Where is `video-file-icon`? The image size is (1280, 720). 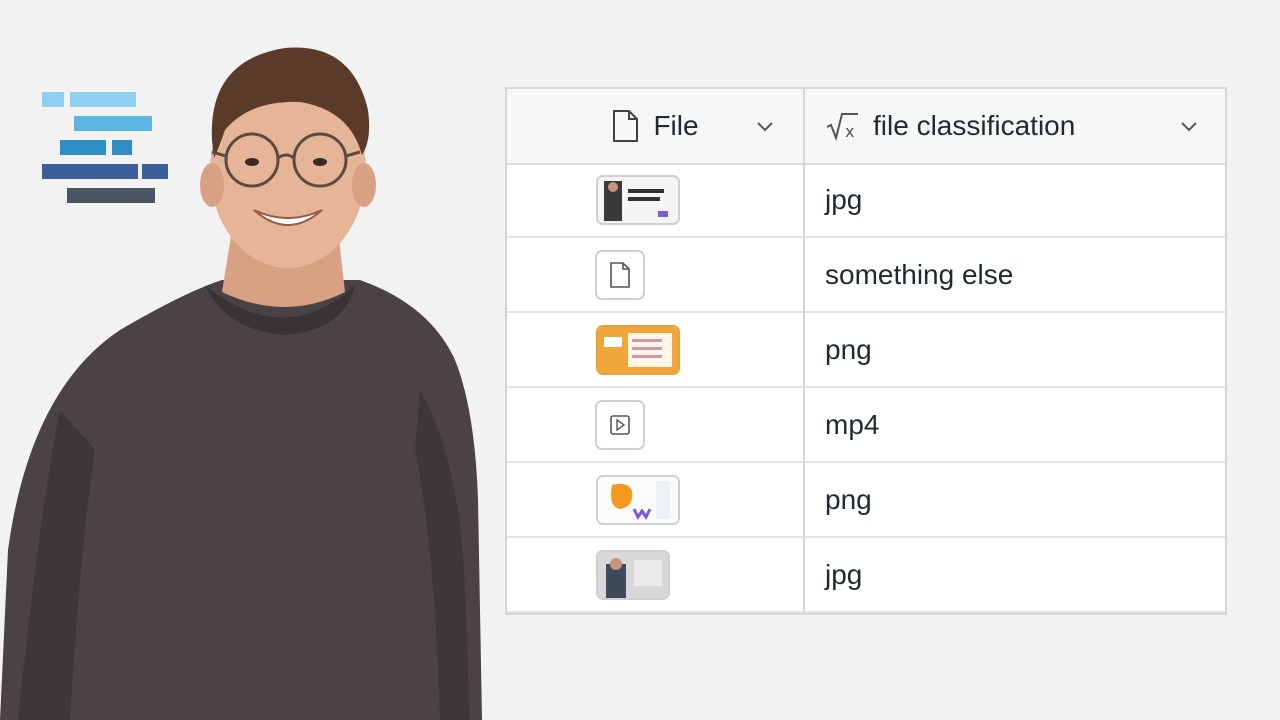 video-file-icon is located at coordinates (620, 424).